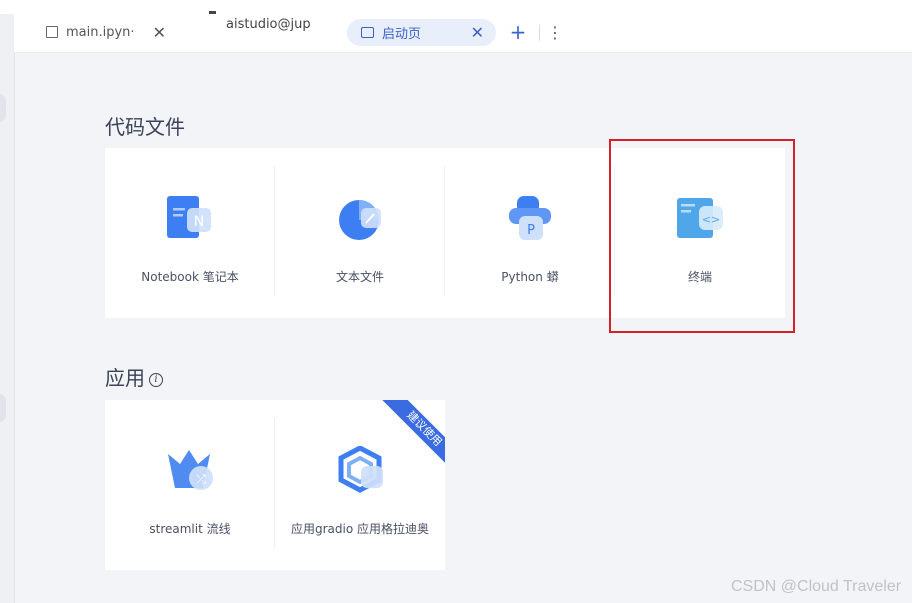 The image size is (912, 603). I want to click on apps-card: ⤮ streamlit 流线 应用gradio 应用格拉迪奥 建议使用, so click(275, 485).